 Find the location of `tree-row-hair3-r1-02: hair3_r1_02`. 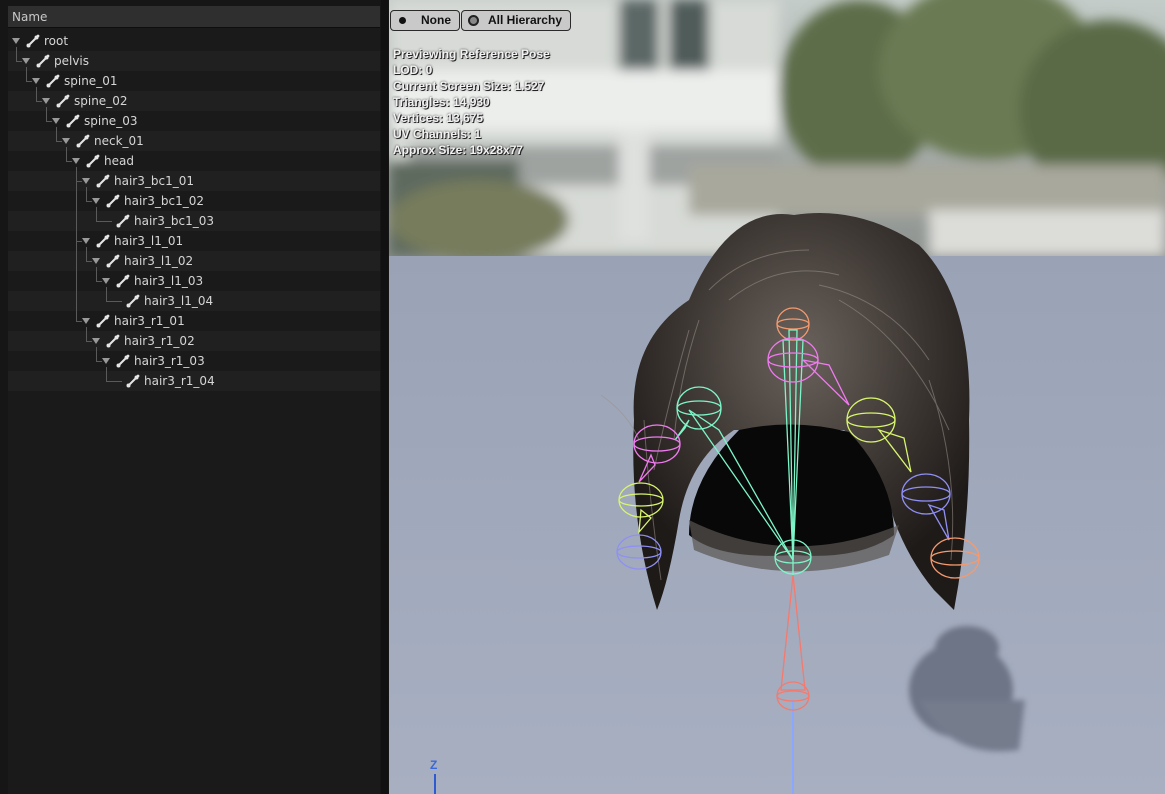

tree-row-hair3-r1-02: hair3_r1_02 is located at coordinates (194, 341).